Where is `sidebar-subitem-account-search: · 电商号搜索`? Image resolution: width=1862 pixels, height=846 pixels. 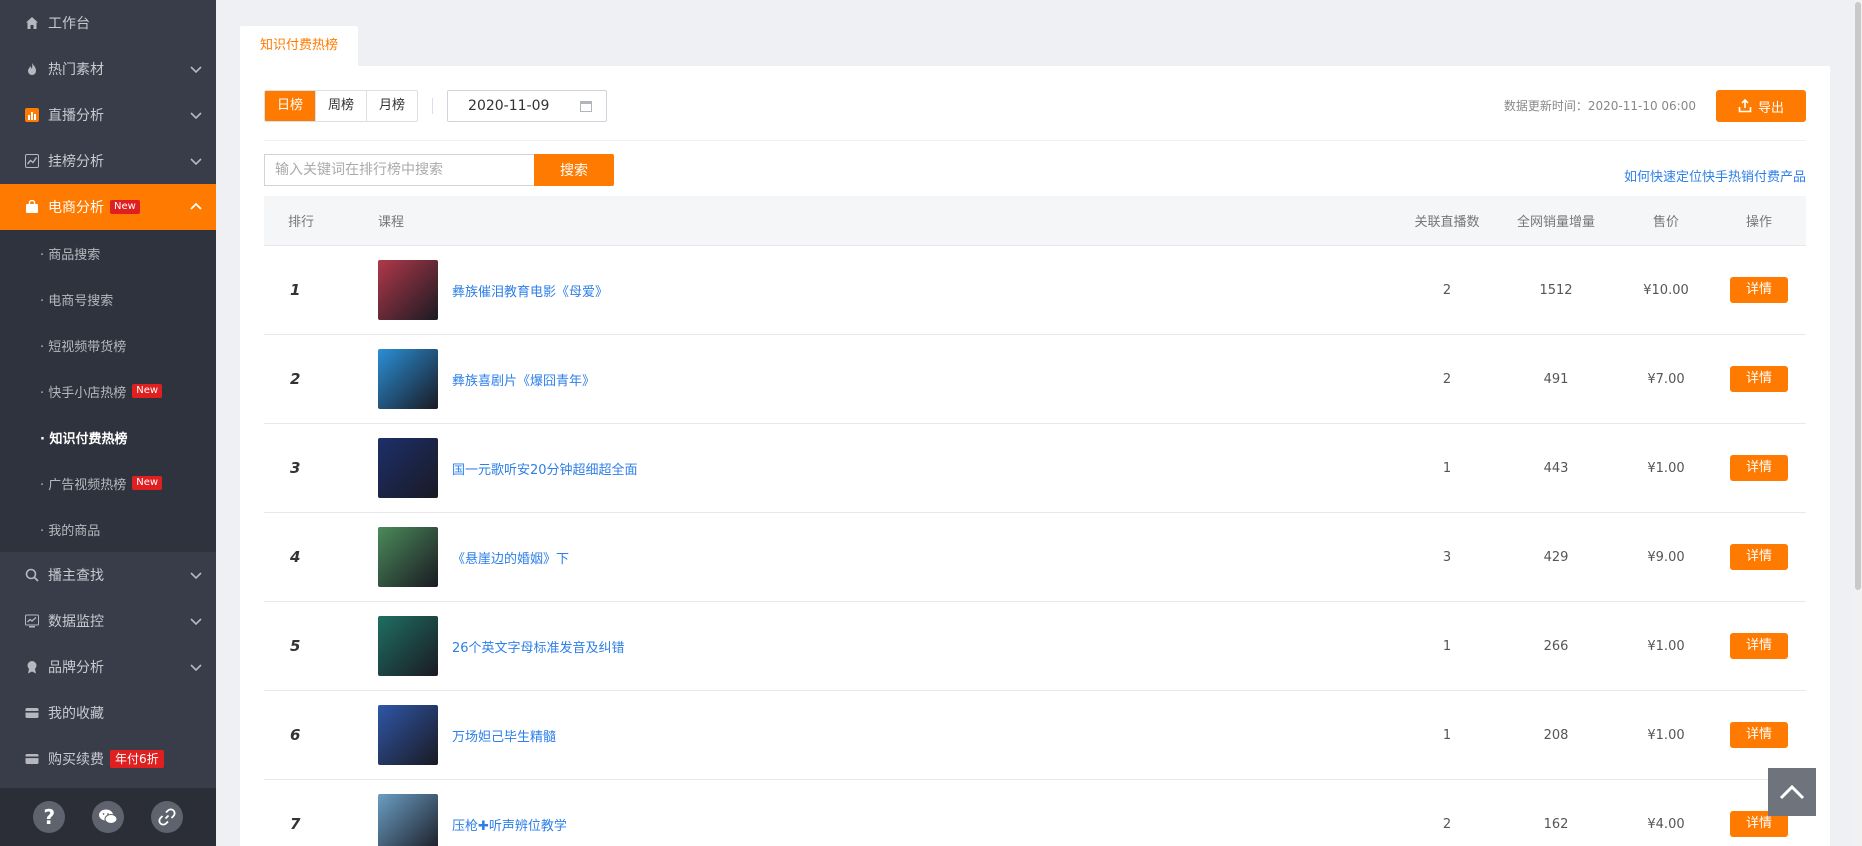 sidebar-subitem-account-search: · 电商号搜索 is located at coordinates (108, 299).